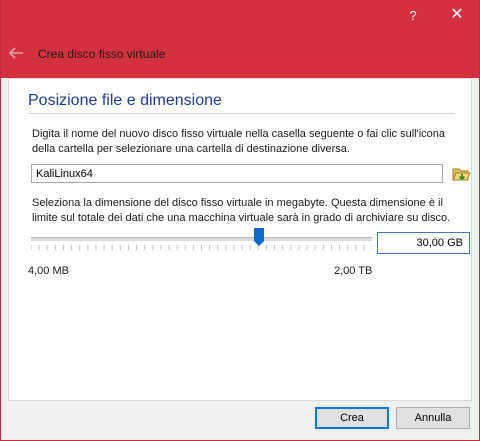  What do you see at coordinates (16, 53) in the screenshot?
I see `back-arrow-icon` at bounding box center [16, 53].